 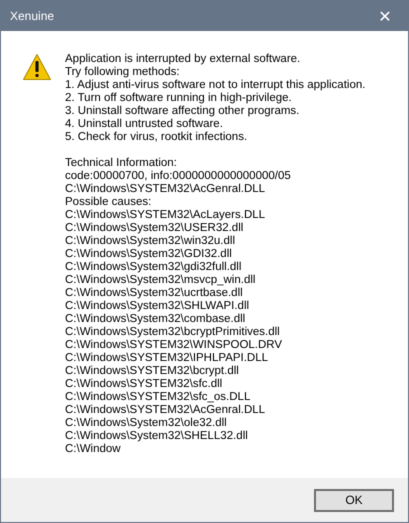 What do you see at coordinates (354, 500) in the screenshot?
I see `ok-button: OK` at bounding box center [354, 500].